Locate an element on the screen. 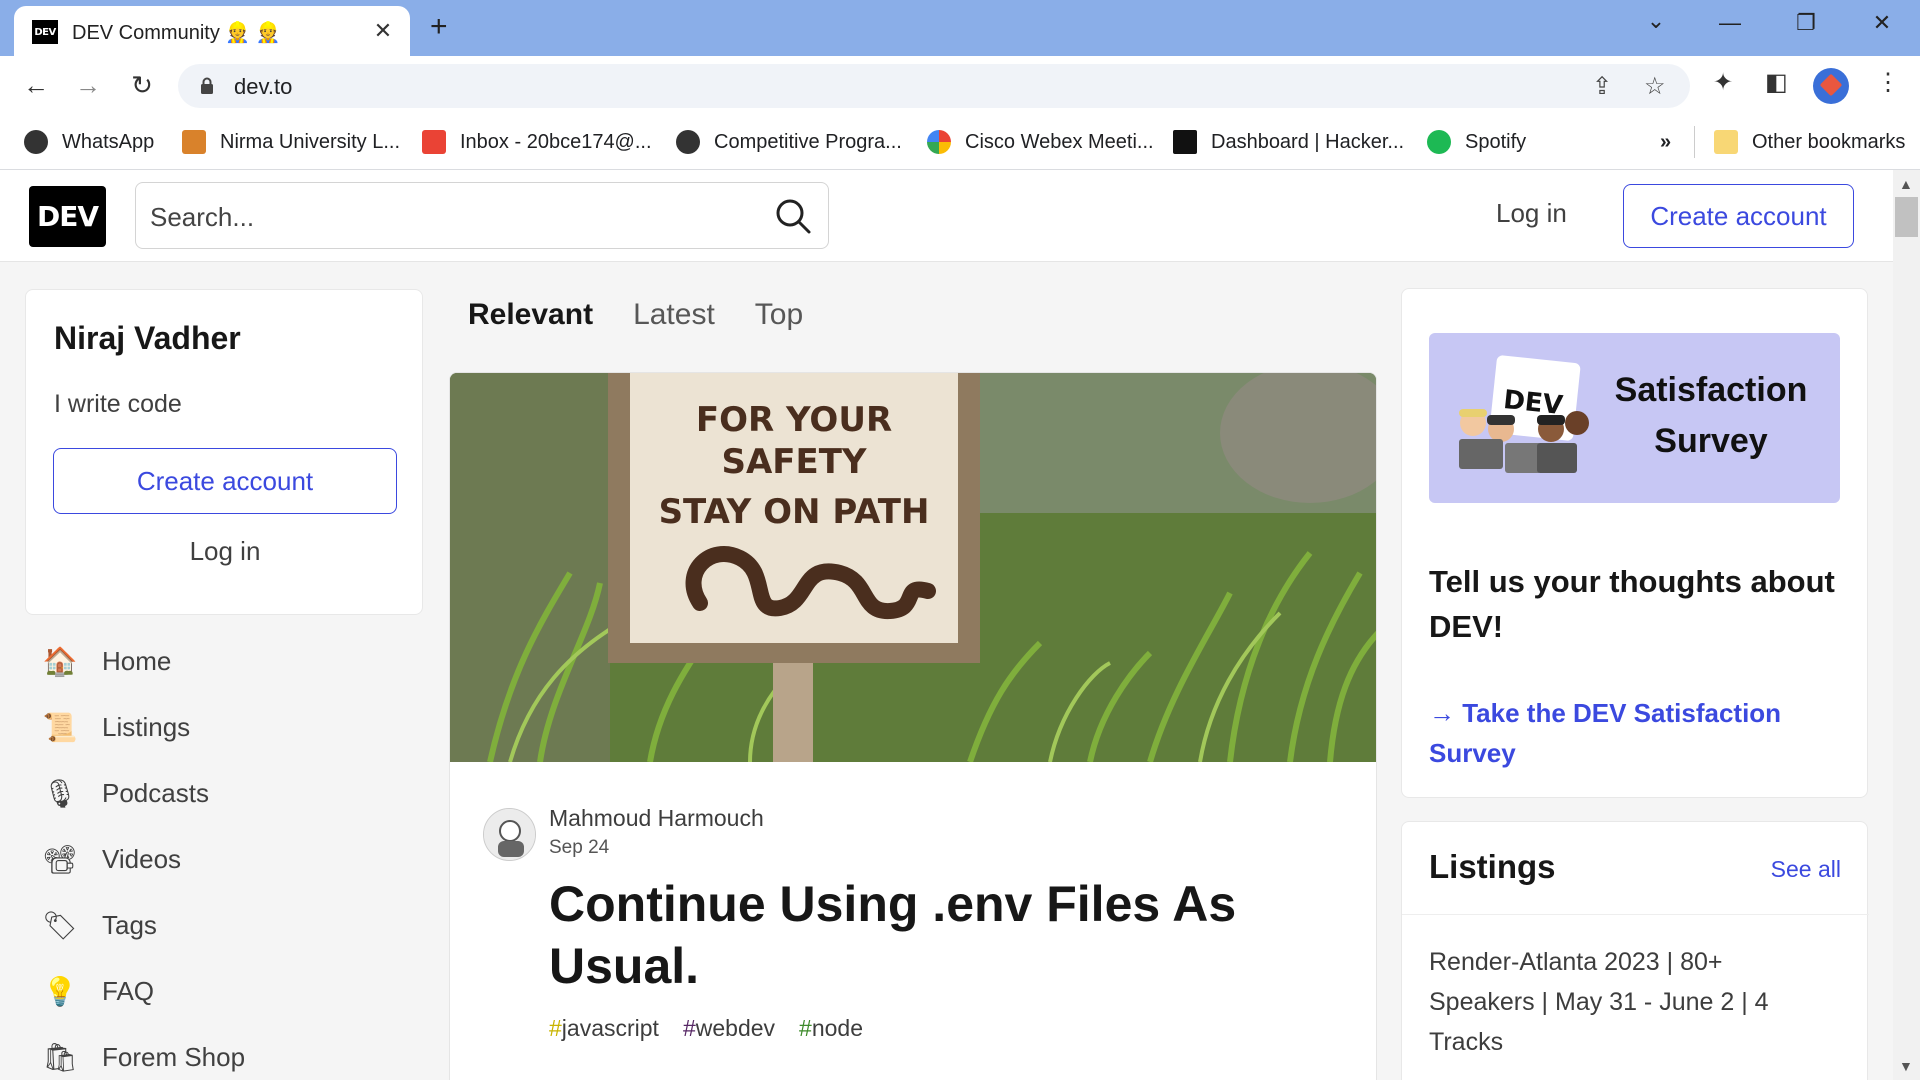 This screenshot has width=1920, height=1080. page-scrollbar: ▲ ▼ is located at coordinates (1906, 625).